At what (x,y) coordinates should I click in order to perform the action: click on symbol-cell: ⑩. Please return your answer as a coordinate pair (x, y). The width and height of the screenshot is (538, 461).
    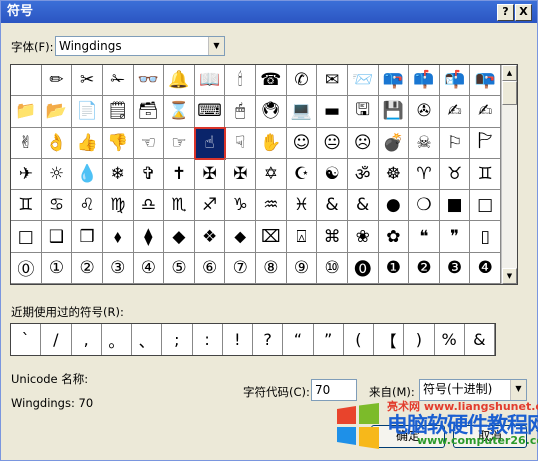
    Looking at the image, I should click on (332, 268).